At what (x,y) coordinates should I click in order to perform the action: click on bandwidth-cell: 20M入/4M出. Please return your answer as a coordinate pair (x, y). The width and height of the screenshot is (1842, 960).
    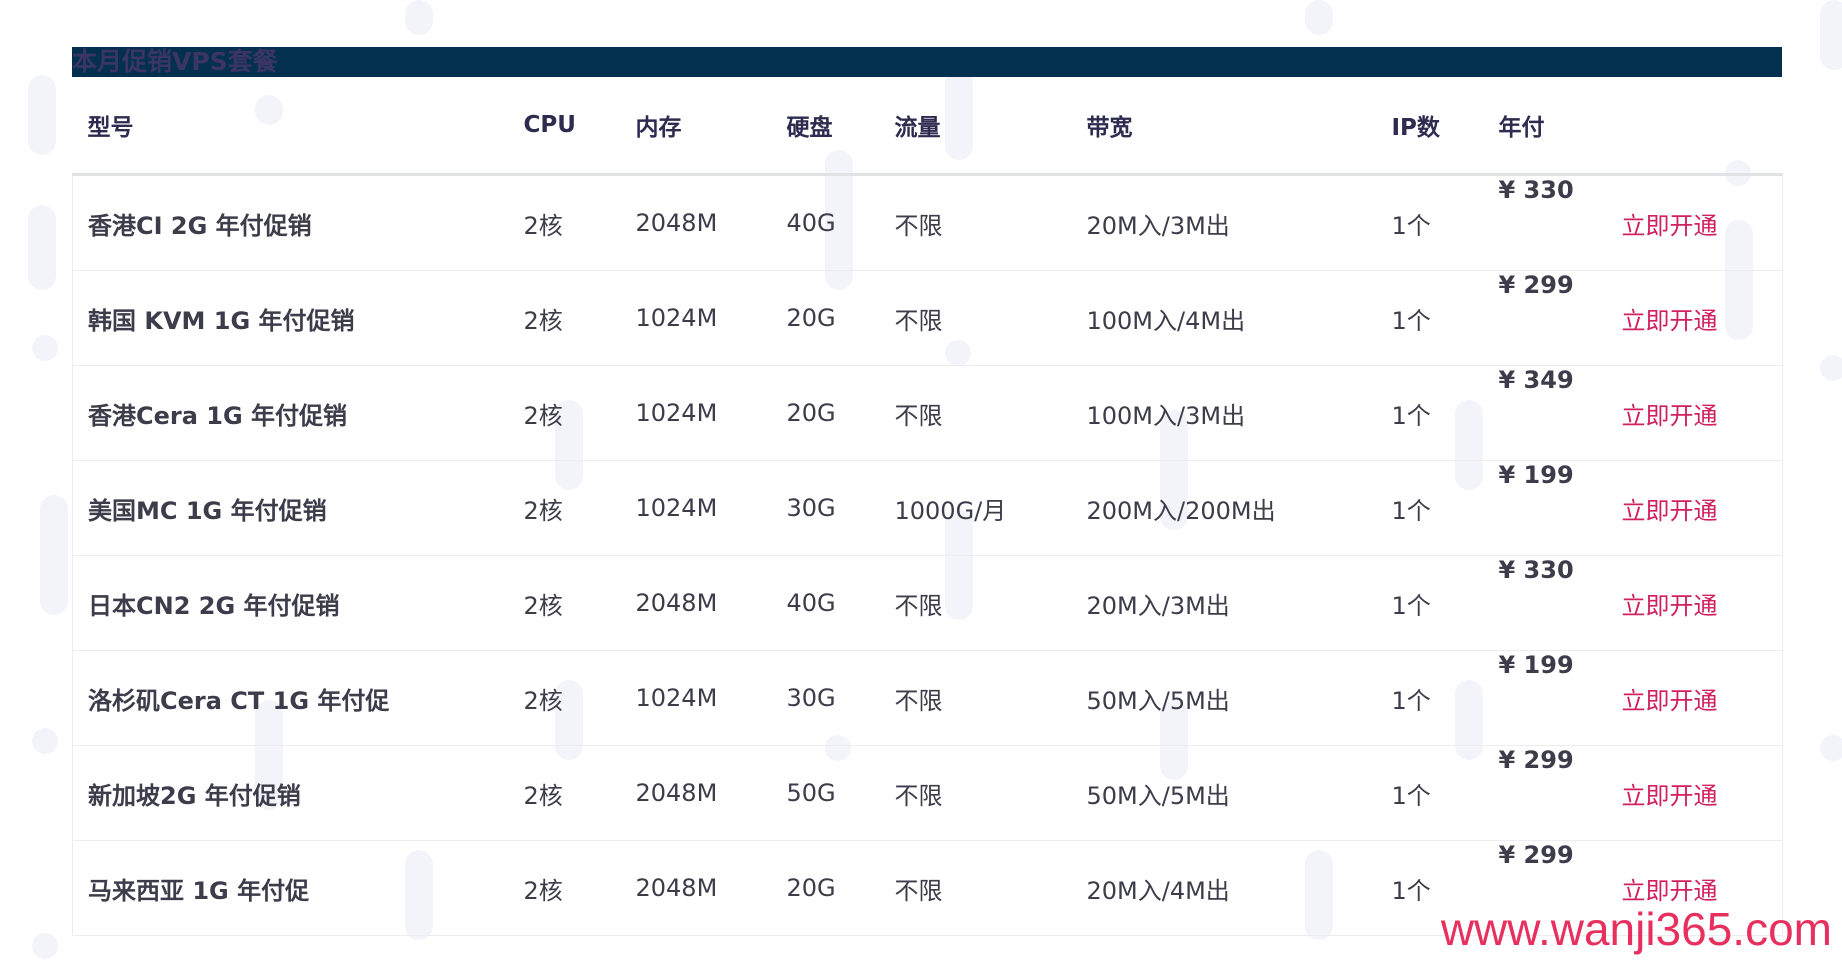
    Looking at the image, I should click on (1224, 888).